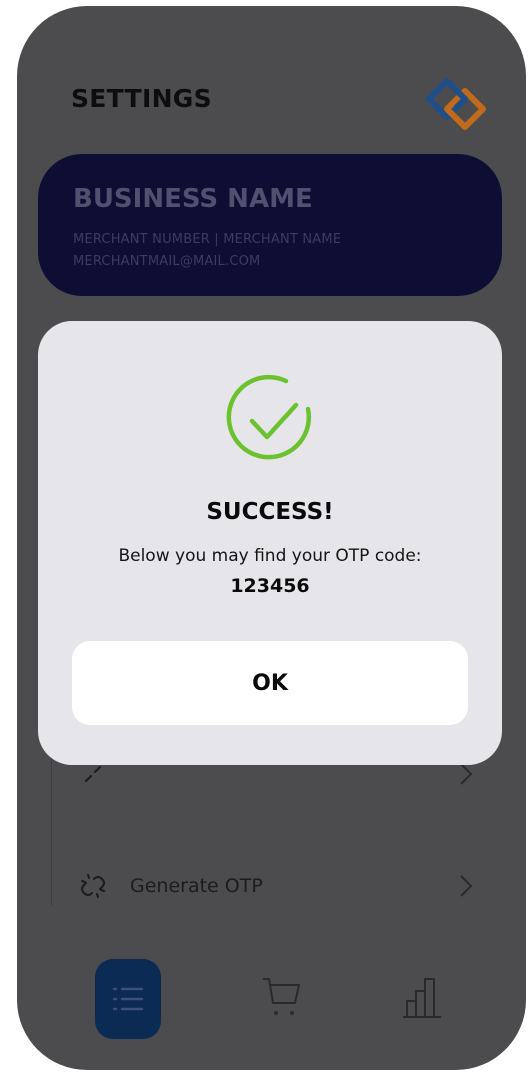 The image size is (529, 1073). I want to click on page-title: SETTINGS, so click(141, 98).